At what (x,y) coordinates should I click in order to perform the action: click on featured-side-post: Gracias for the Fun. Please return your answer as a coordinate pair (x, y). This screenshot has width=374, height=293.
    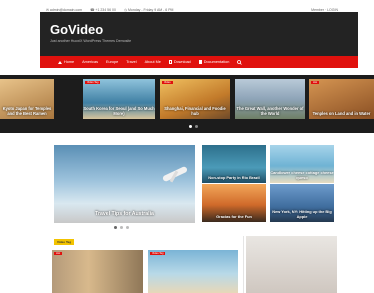
    Looking at the image, I should click on (234, 203).